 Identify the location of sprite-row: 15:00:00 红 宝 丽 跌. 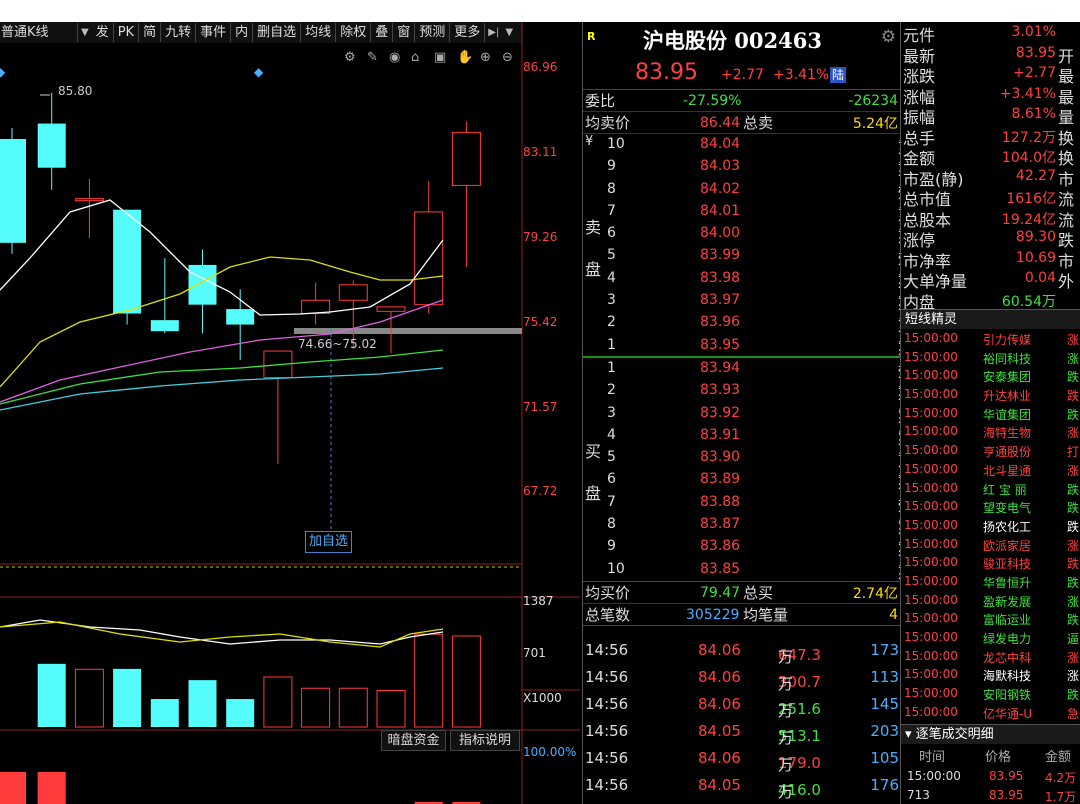
(990, 488).